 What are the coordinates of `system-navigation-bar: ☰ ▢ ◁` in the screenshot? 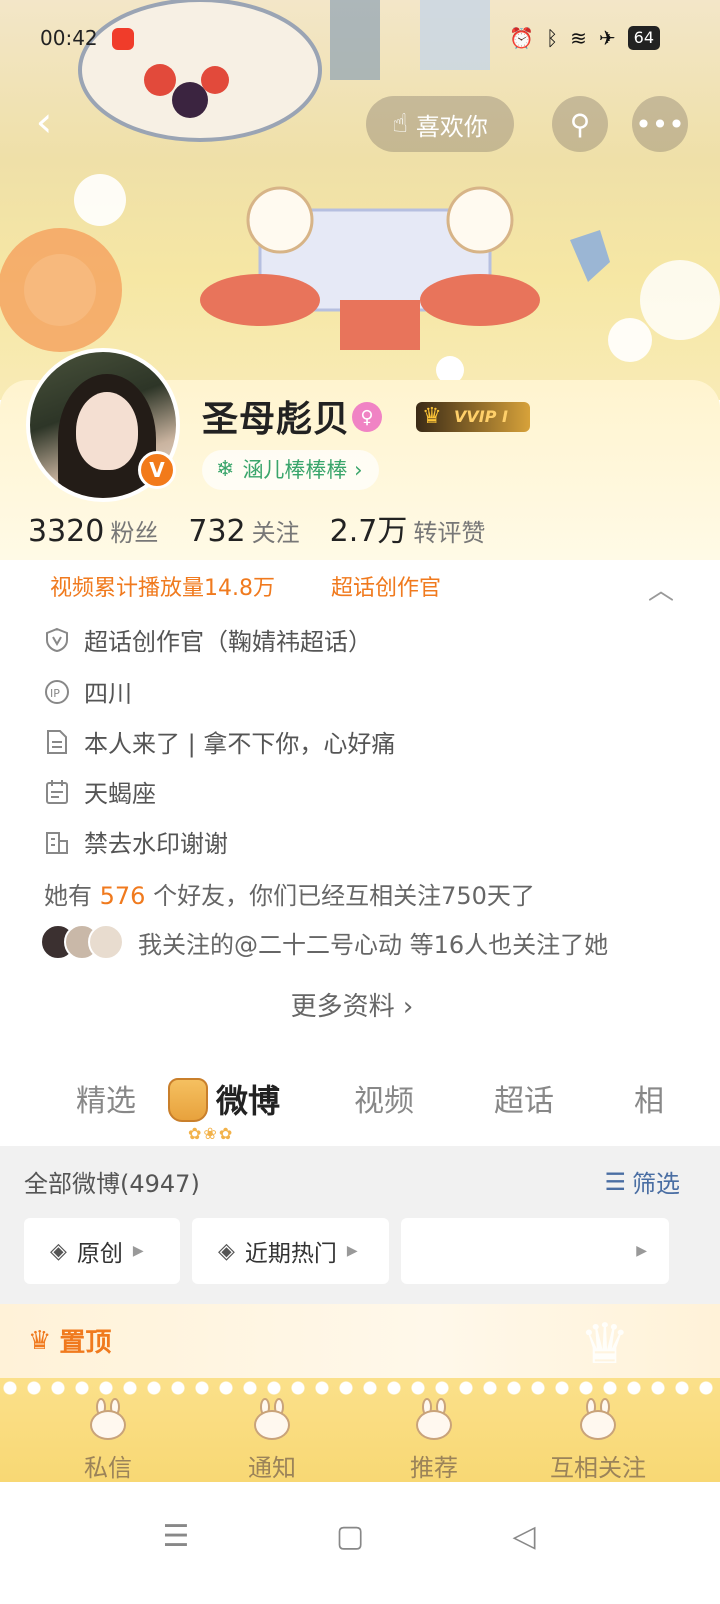 It's located at (360, 1543).